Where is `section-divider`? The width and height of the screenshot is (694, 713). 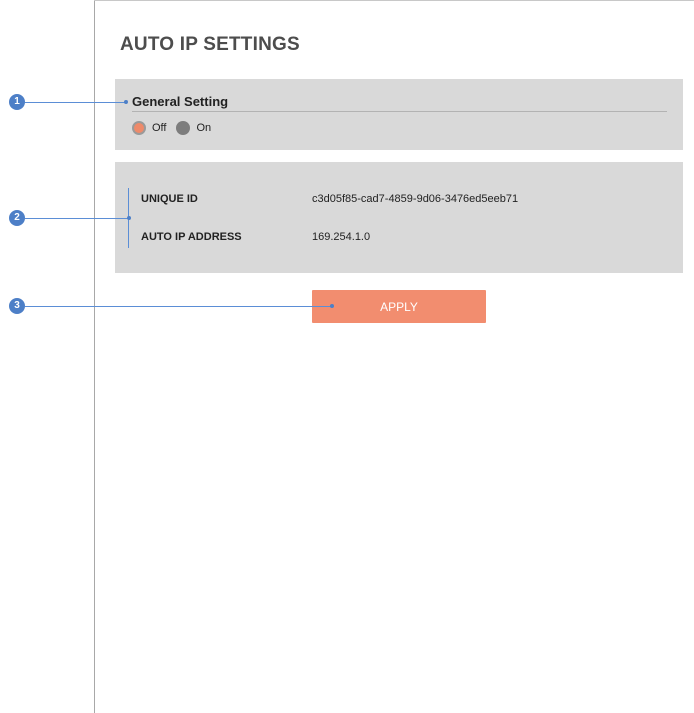
section-divider is located at coordinates (399, 111).